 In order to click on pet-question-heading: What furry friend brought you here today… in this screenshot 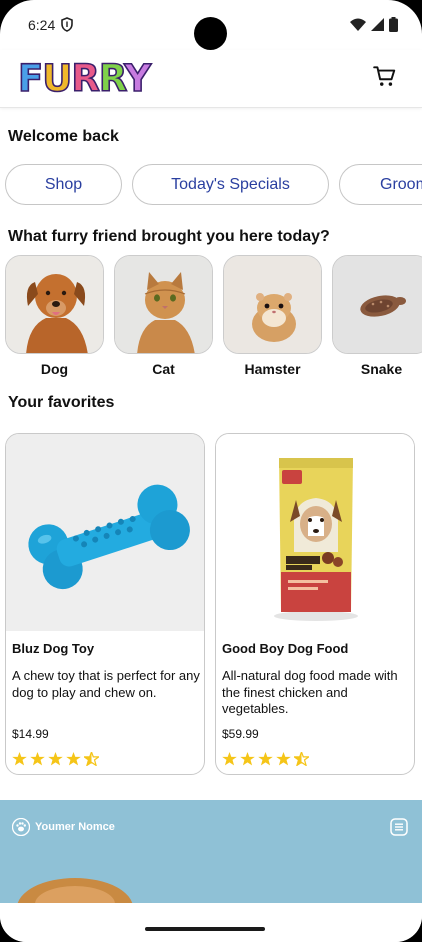, I will do `click(169, 236)`.